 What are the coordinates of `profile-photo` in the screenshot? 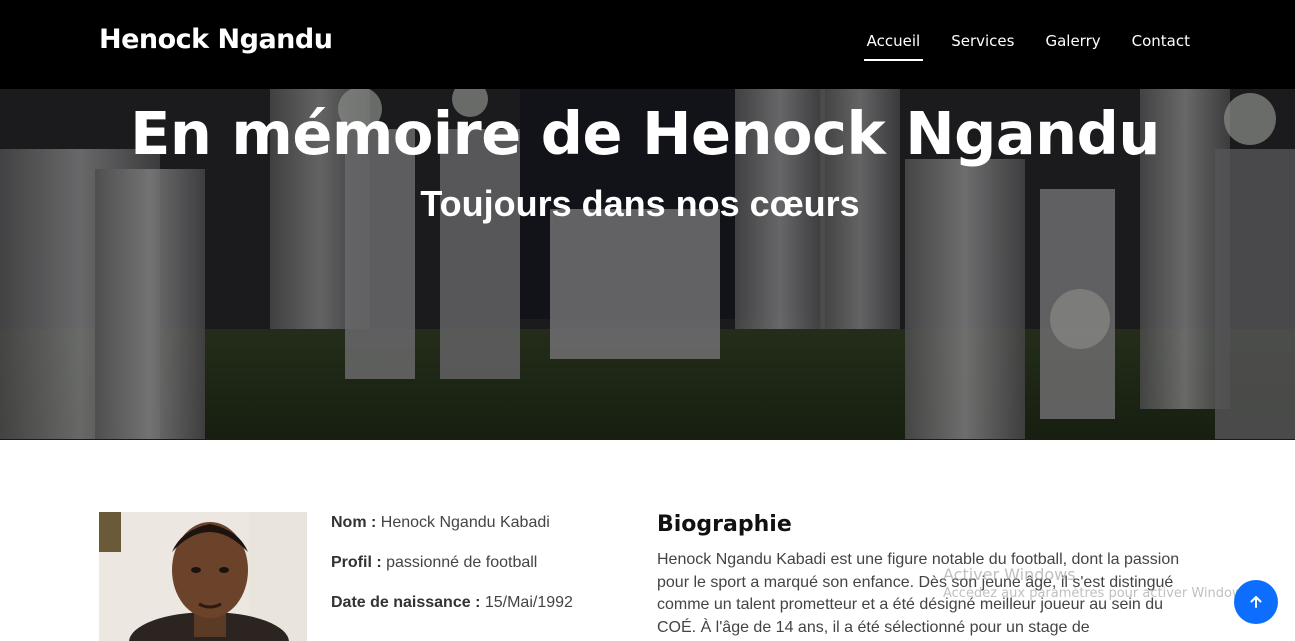 It's located at (203, 576).